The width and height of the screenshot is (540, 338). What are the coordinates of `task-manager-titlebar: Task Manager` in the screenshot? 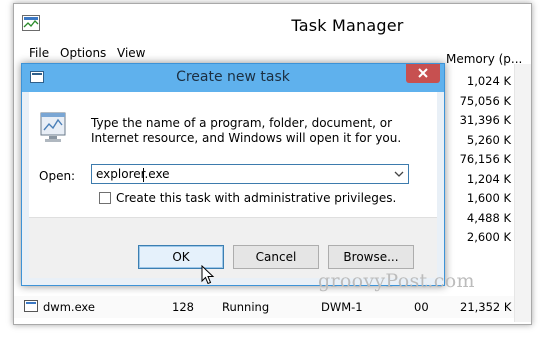 It's located at (272, 23).